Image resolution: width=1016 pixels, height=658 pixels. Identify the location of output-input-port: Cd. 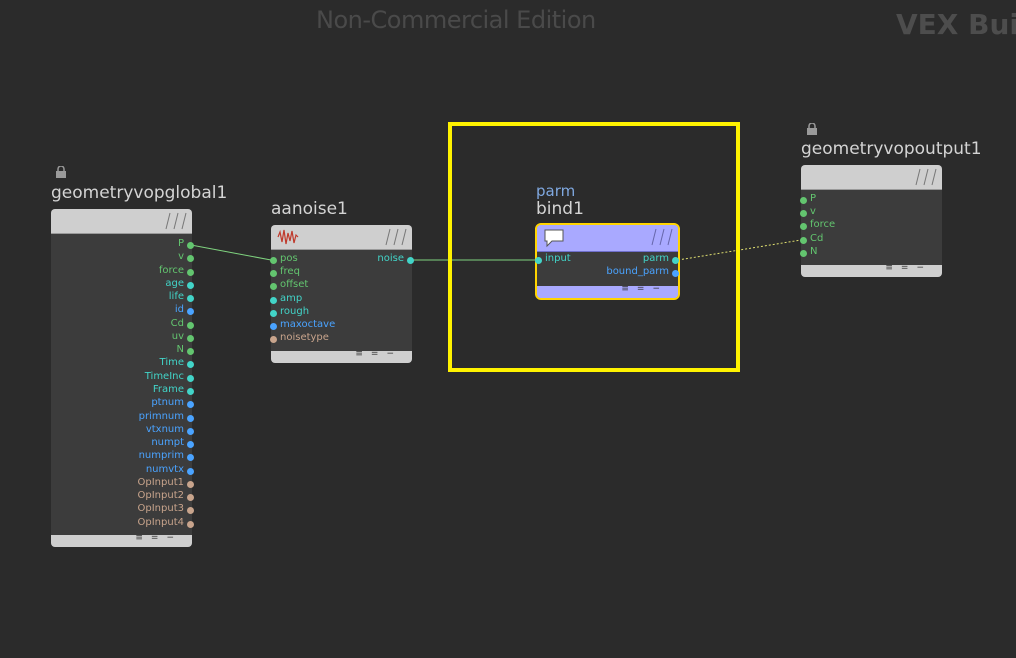
(811, 238).